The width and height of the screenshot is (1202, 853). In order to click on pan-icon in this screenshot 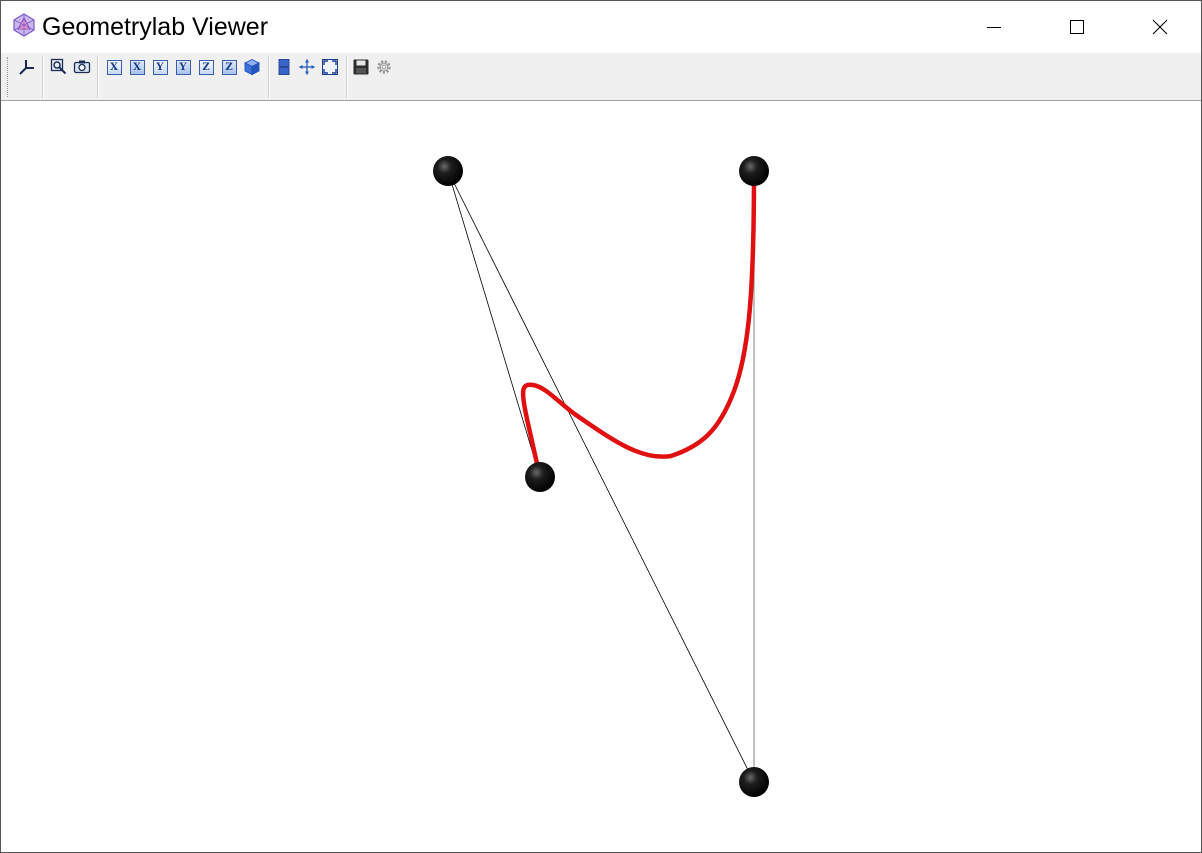, I will do `click(307, 67)`.